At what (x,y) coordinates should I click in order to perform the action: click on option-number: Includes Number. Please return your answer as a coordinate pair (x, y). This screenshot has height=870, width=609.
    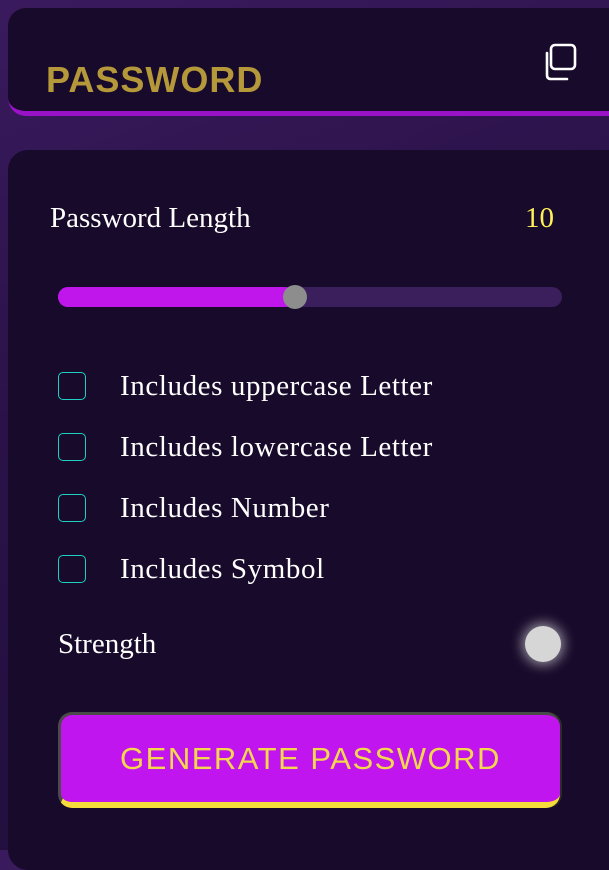
    Looking at the image, I should click on (308, 509).